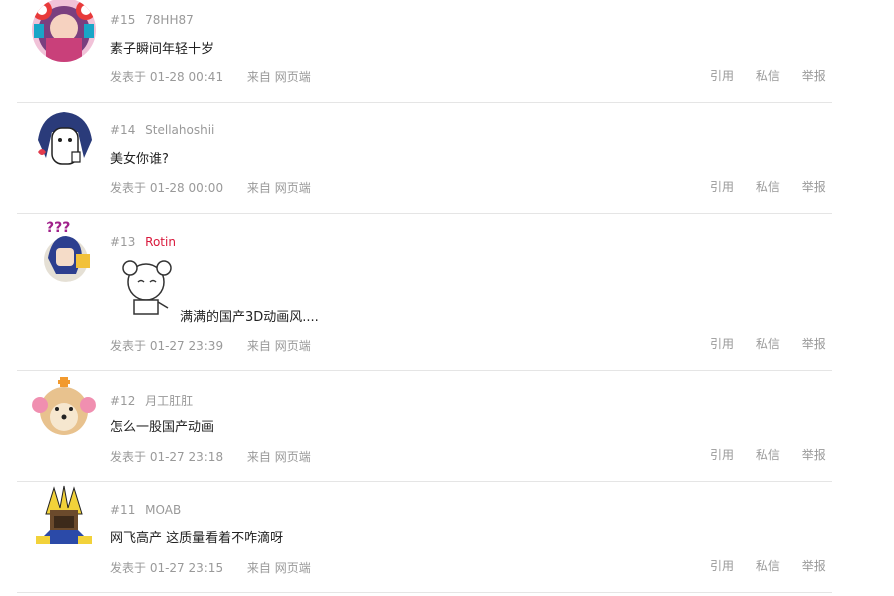 The image size is (894, 596). What do you see at coordinates (179, 130) in the screenshot?
I see `username-link: Stellahoshii` at bounding box center [179, 130].